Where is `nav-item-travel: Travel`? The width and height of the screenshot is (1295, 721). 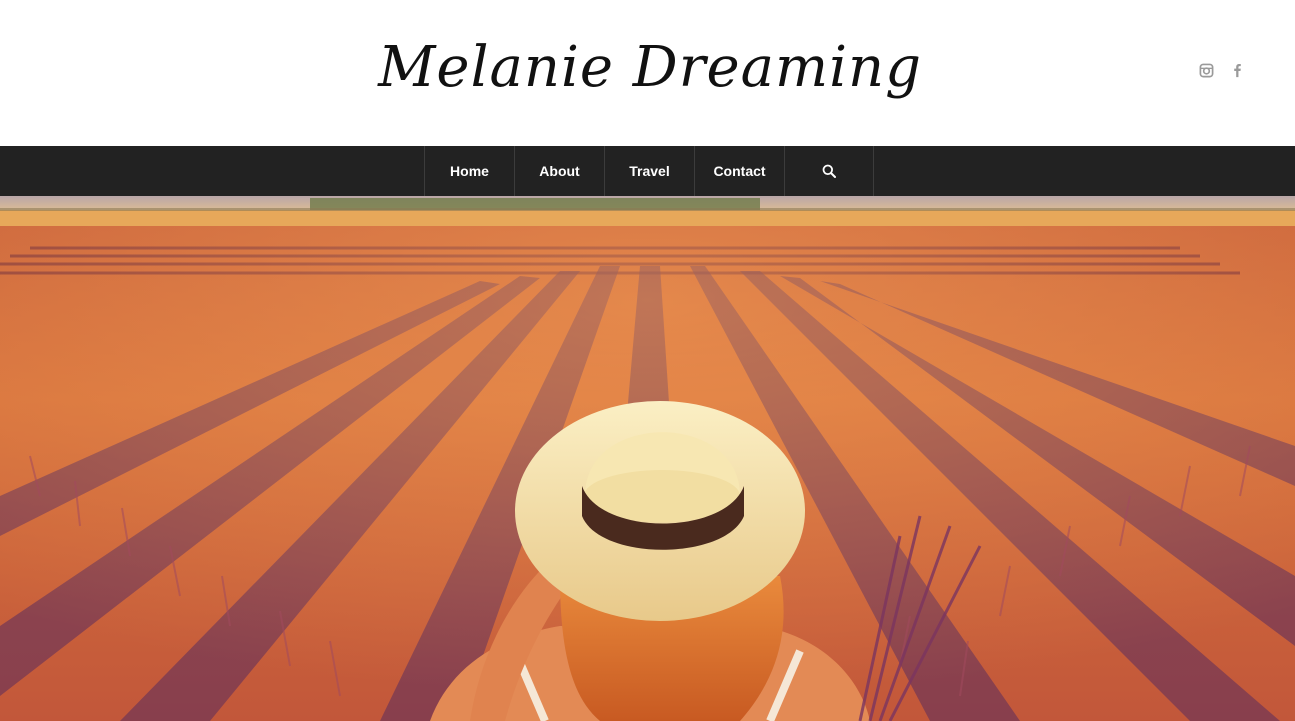 nav-item-travel: Travel is located at coordinates (650, 171).